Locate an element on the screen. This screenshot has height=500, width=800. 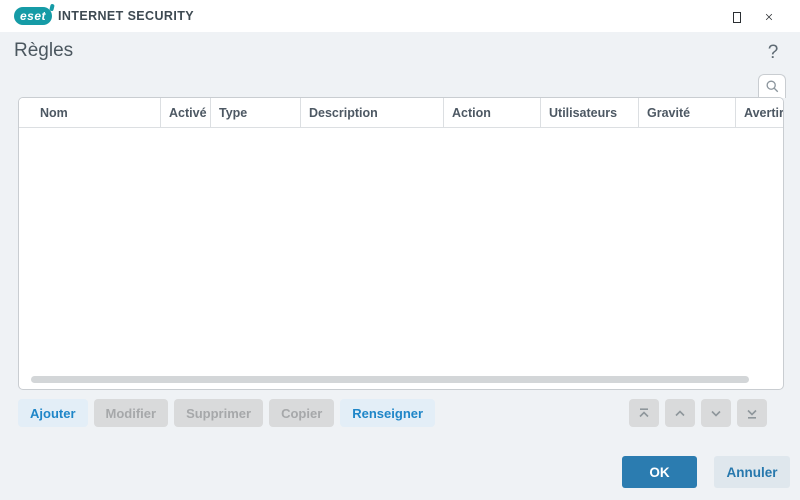
move-down-icon is located at coordinates (716, 413).